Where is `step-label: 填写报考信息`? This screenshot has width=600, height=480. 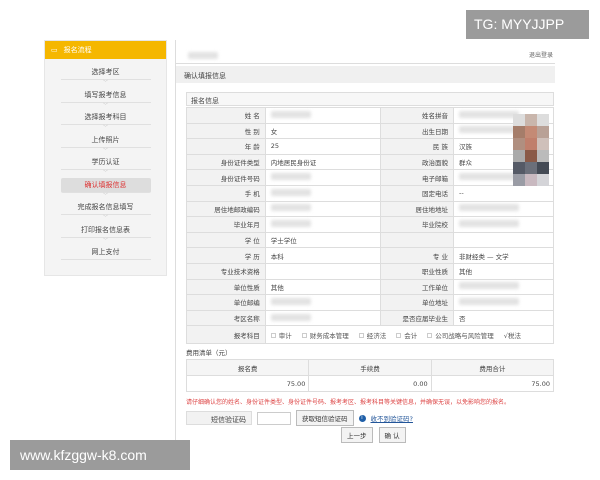 step-label: 填写报考信息 is located at coordinates (105, 95).